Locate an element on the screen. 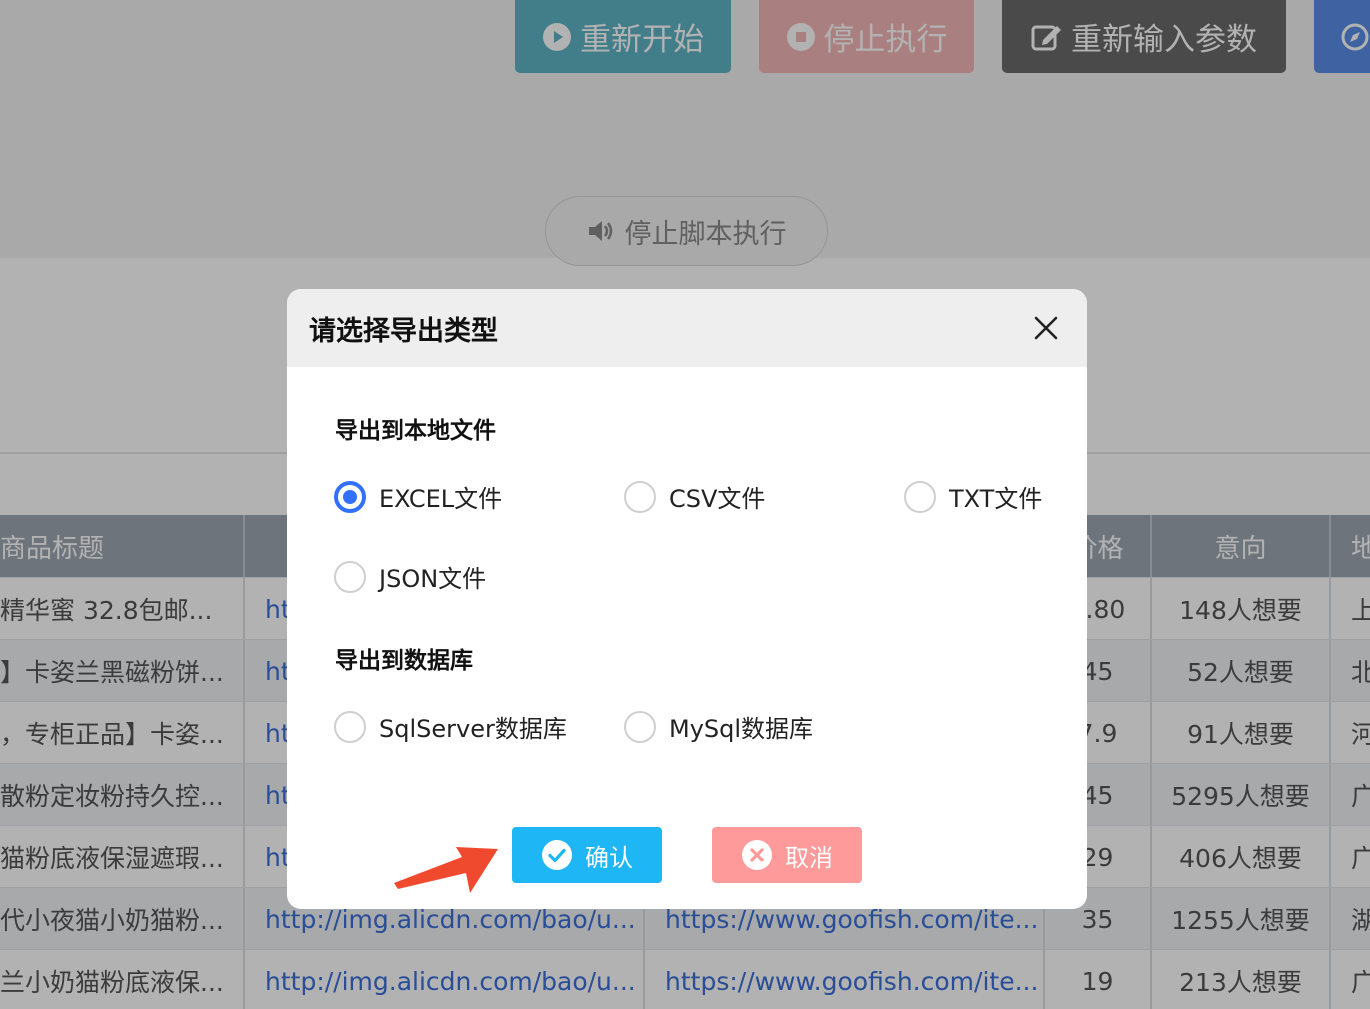 This screenshot has height=1009, width=1370. radio-txt-label: TXT文件 is located at coordinates (996, 499).